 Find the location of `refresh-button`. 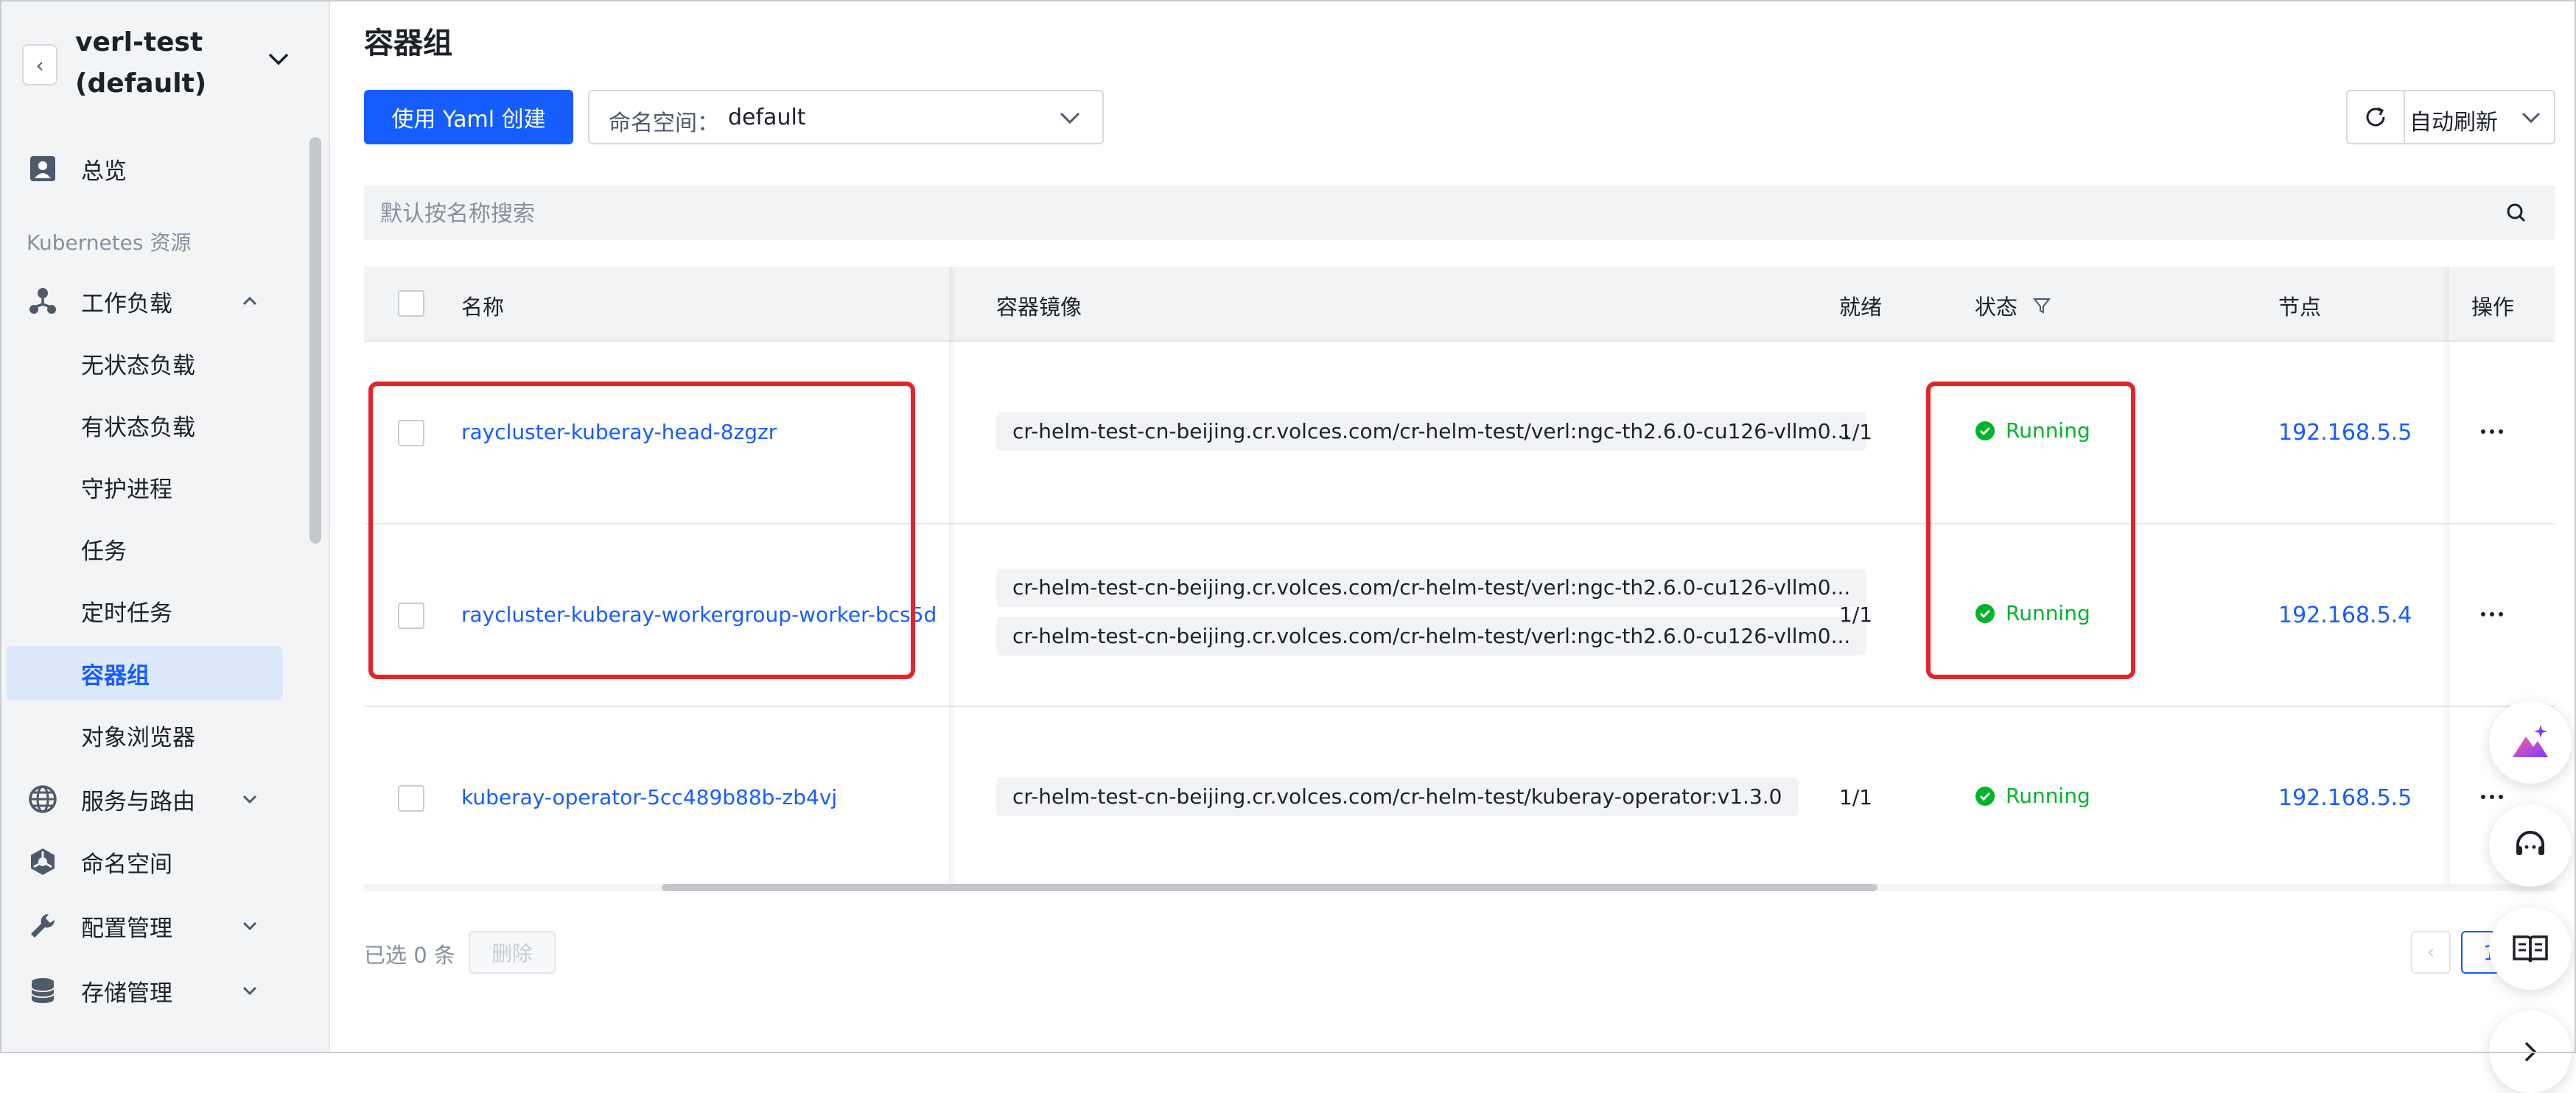

refresh-button is located at coordinates (2376, 117).